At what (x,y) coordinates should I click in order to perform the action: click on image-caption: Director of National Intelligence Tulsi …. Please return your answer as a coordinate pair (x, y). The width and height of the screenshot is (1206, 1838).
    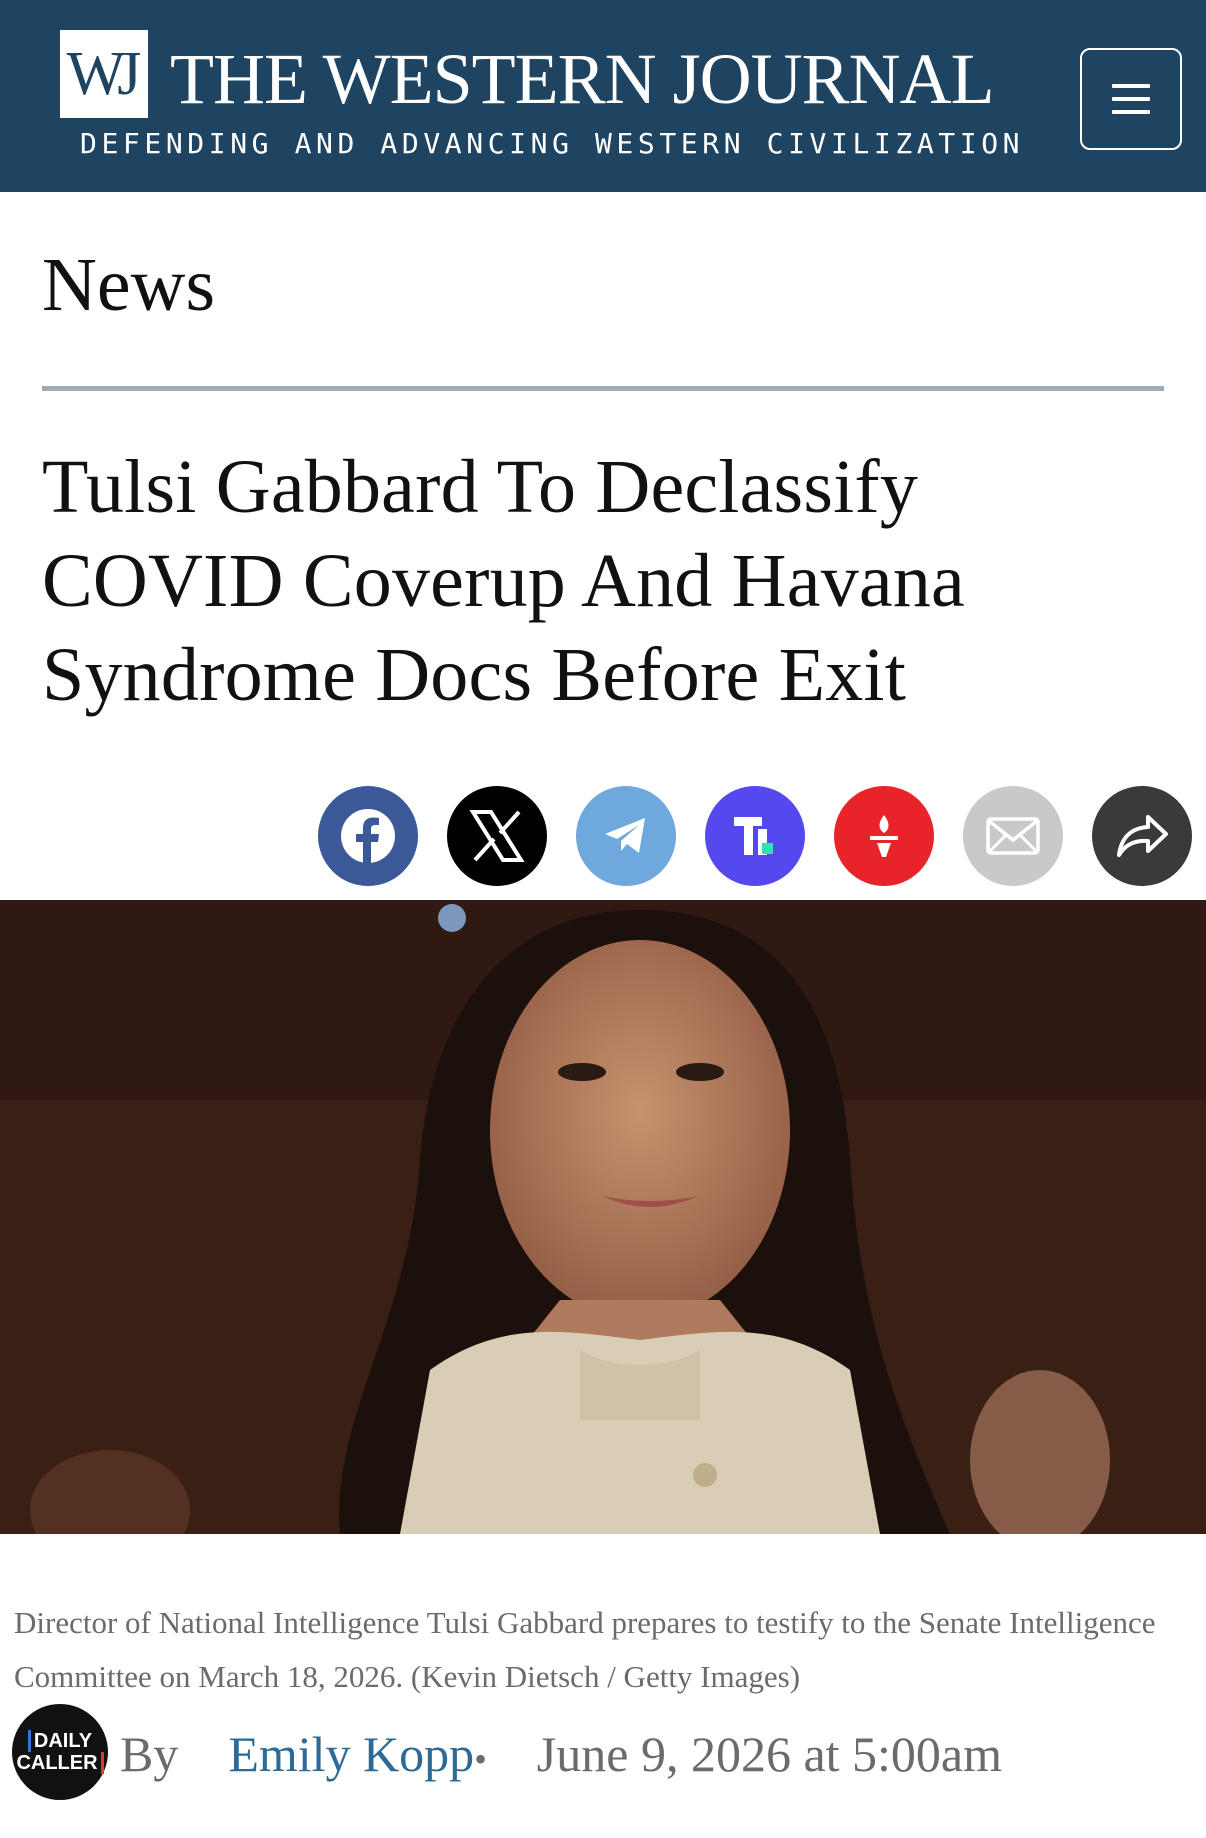
    Looking at the image, I should click on (585, 1649).